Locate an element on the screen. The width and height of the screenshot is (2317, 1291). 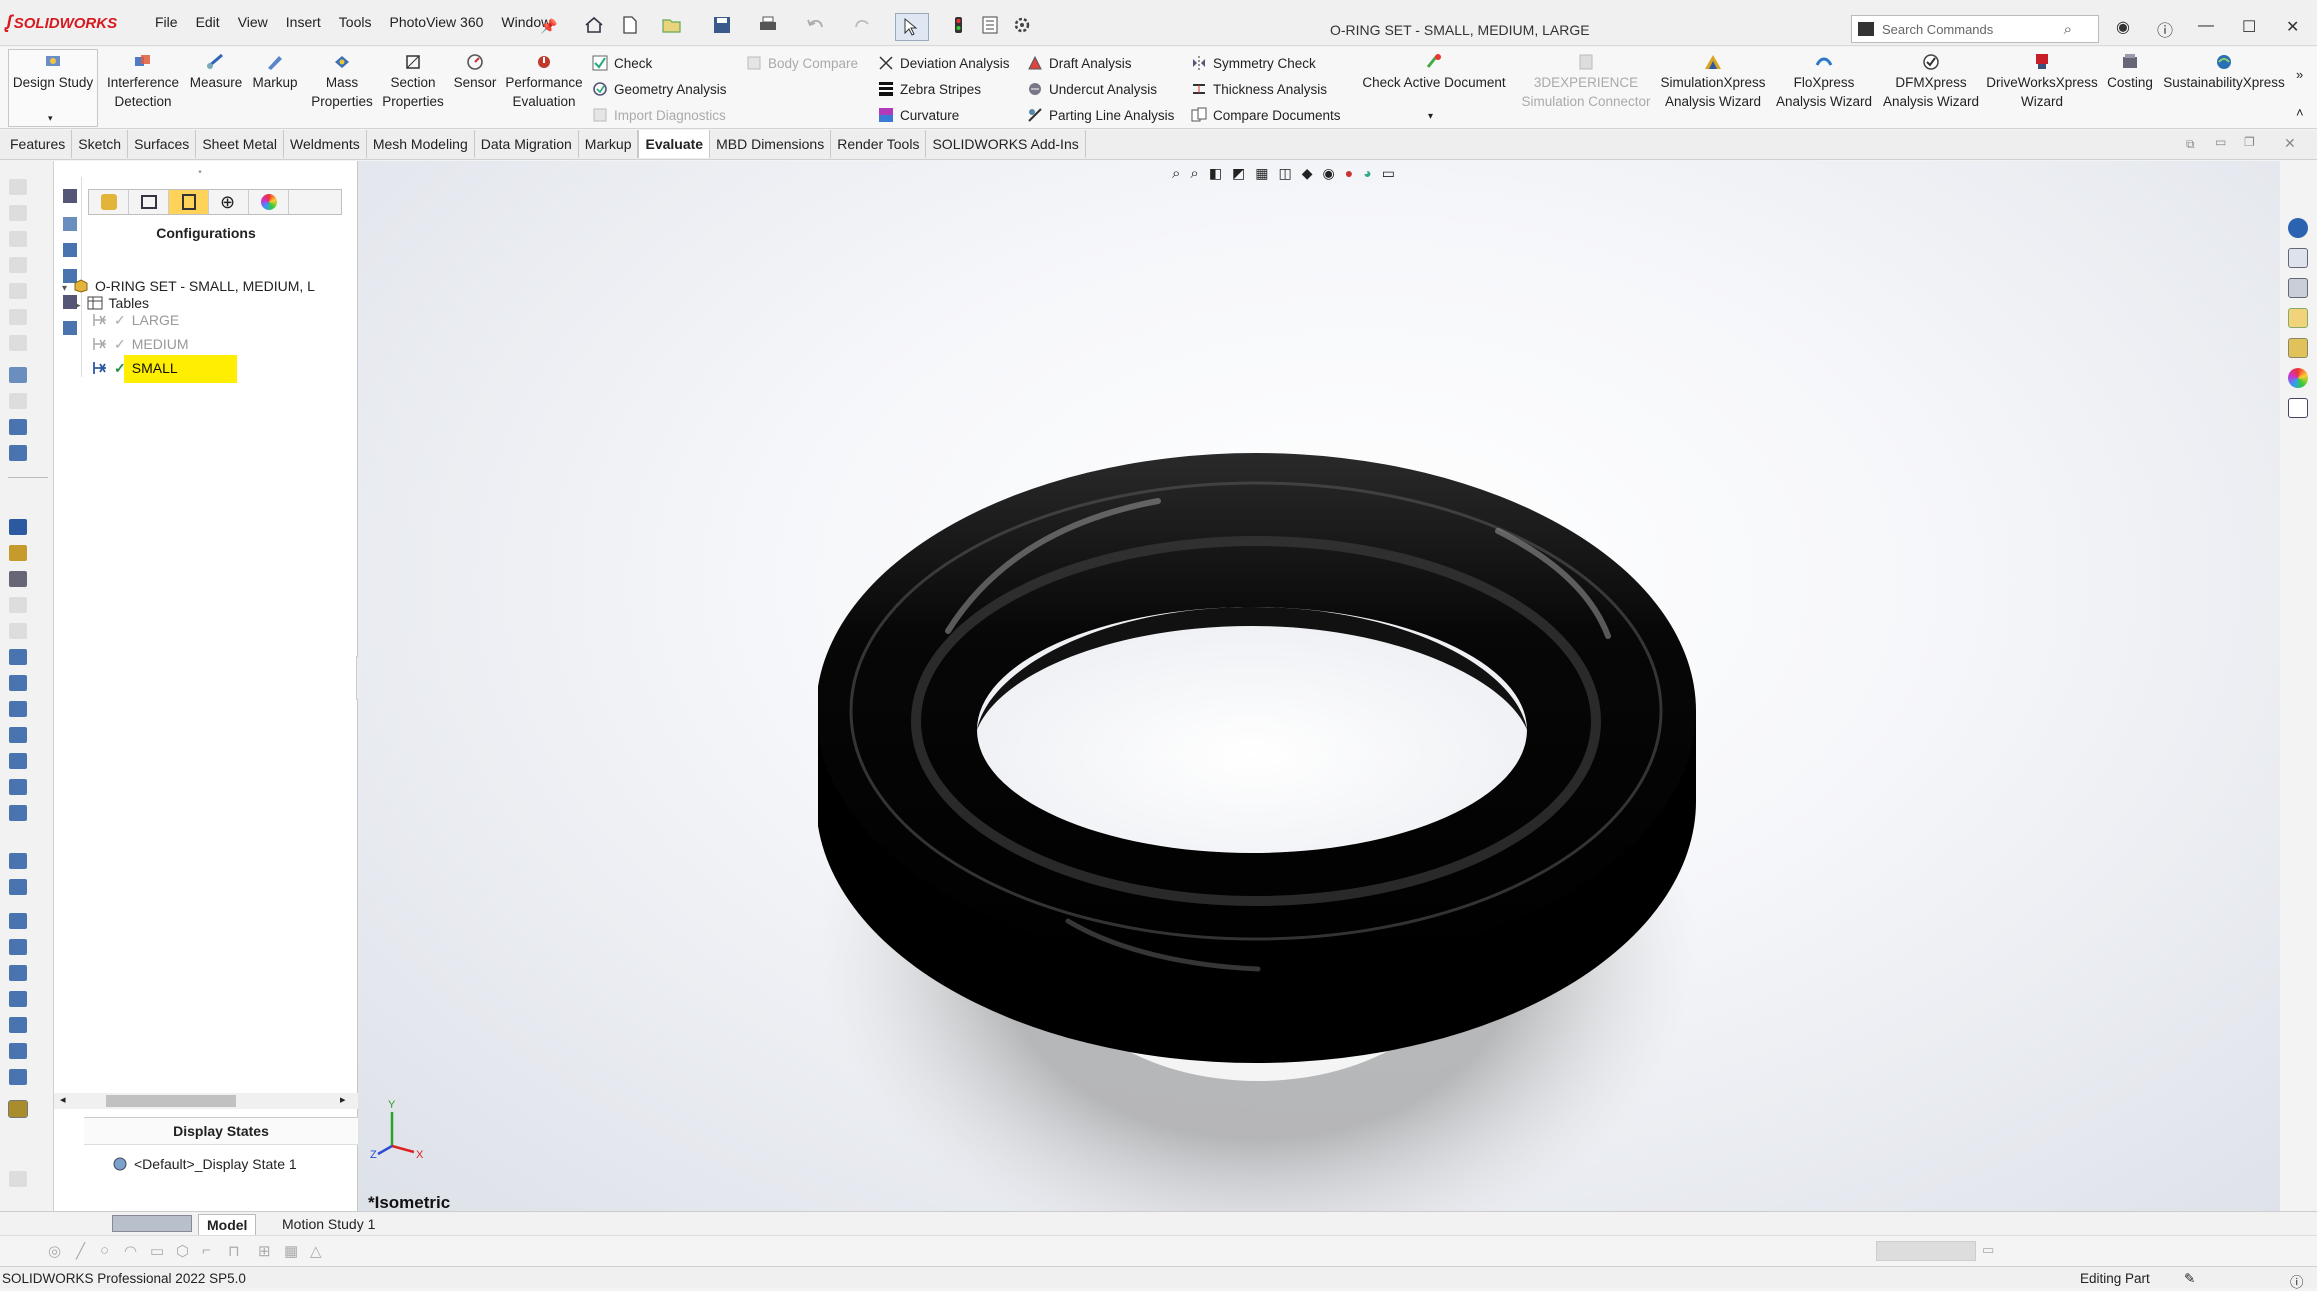
maximize-icon: ☐ is located at coordinates (2249, 27).